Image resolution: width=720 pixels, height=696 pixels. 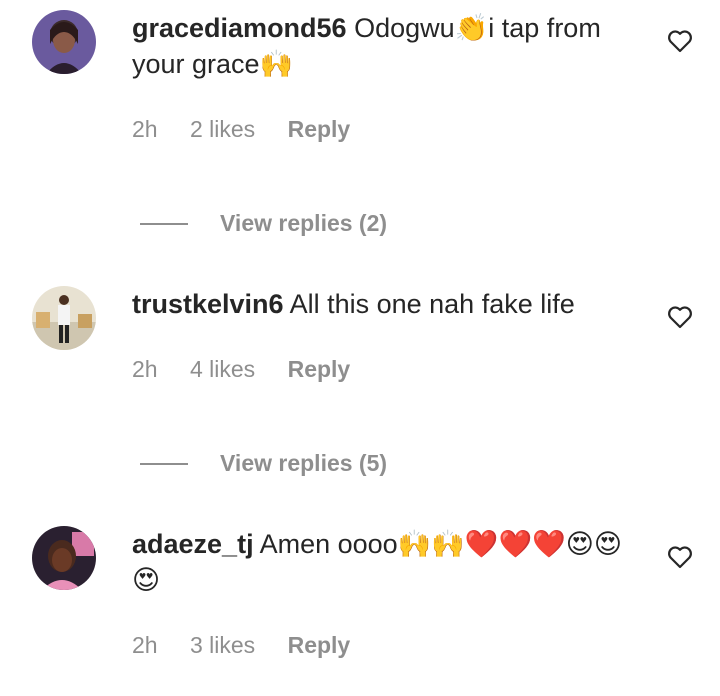 I want to click on comment-likes: 4 likes, so click(x=222, y=369).